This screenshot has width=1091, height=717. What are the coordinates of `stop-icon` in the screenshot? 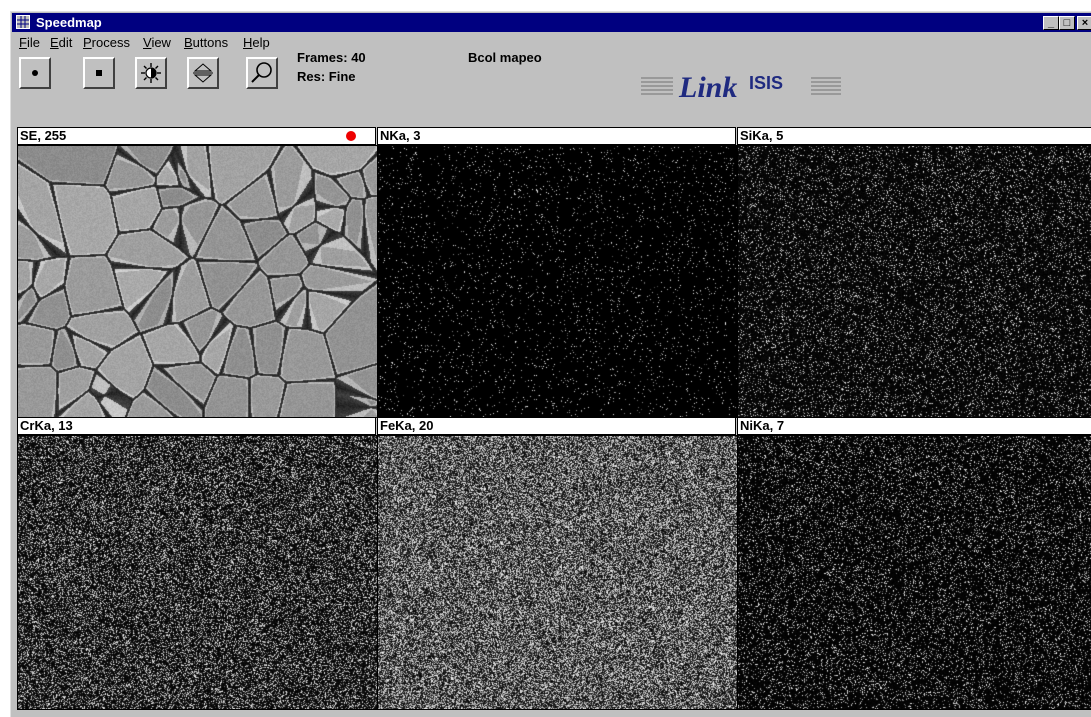 It's located at (99, 73).